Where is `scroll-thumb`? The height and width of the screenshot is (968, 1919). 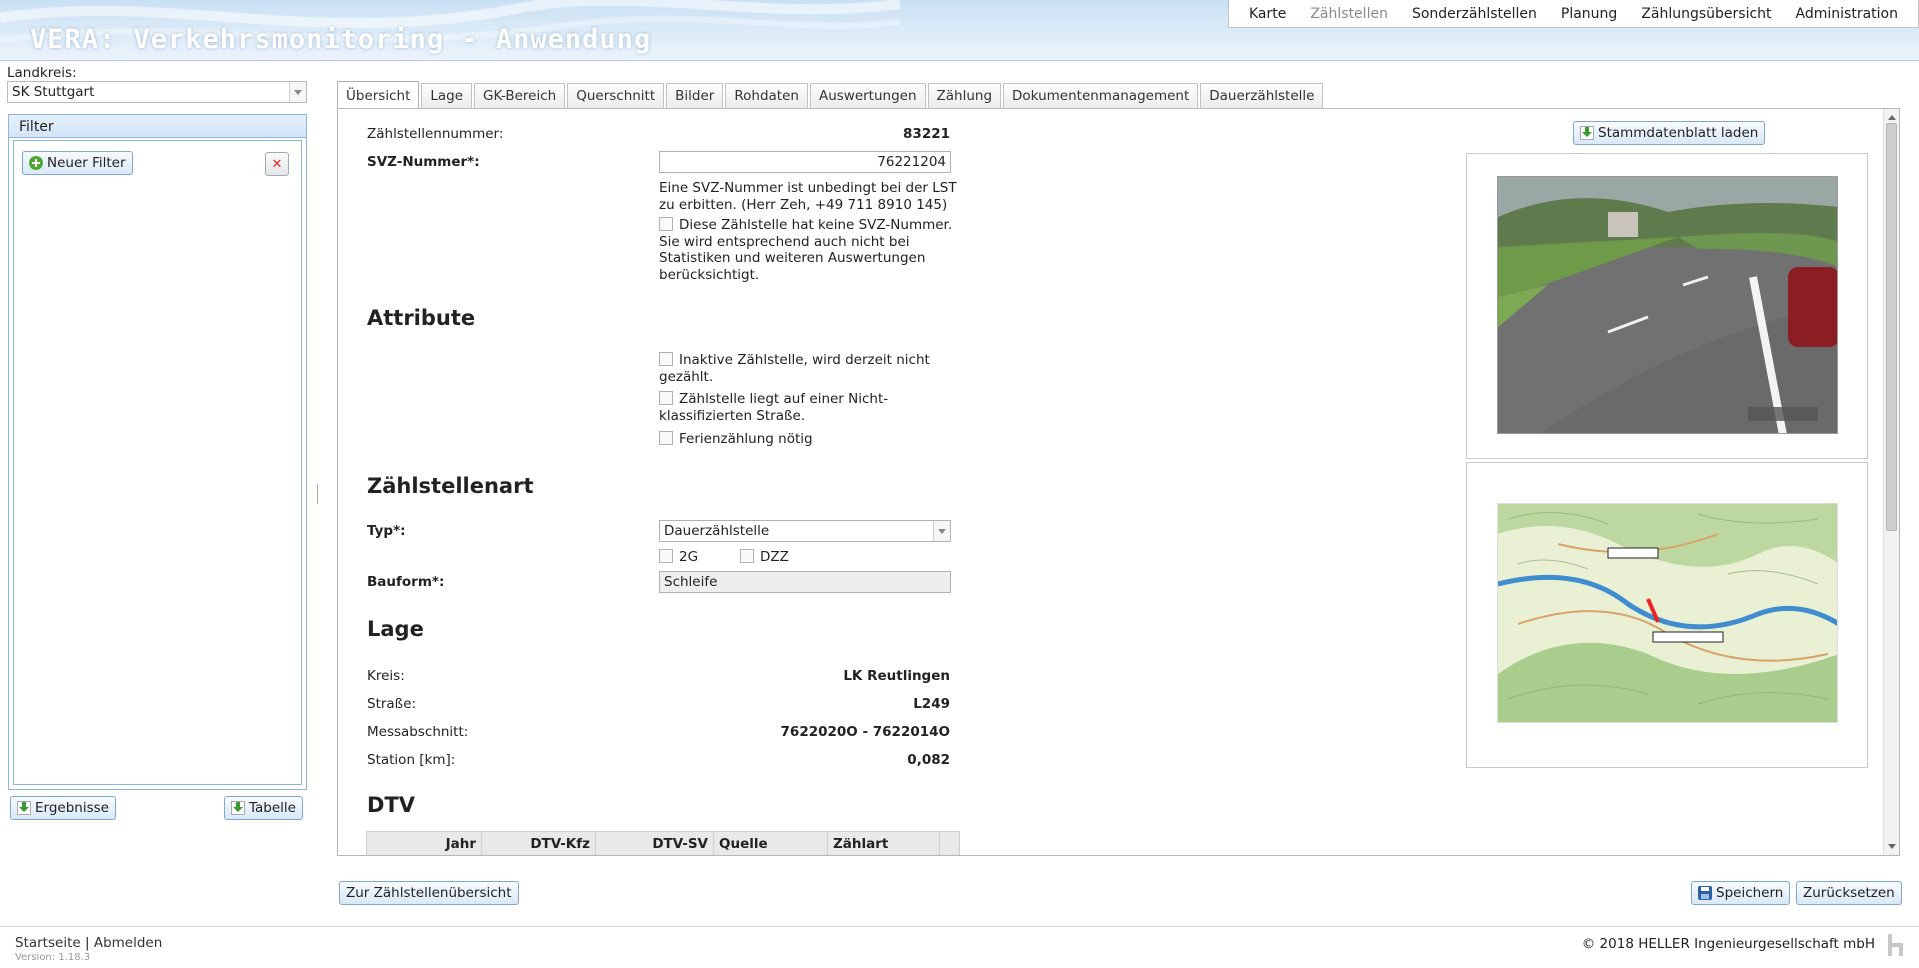 scroll-thumb is located at coordinates (1891, 327).